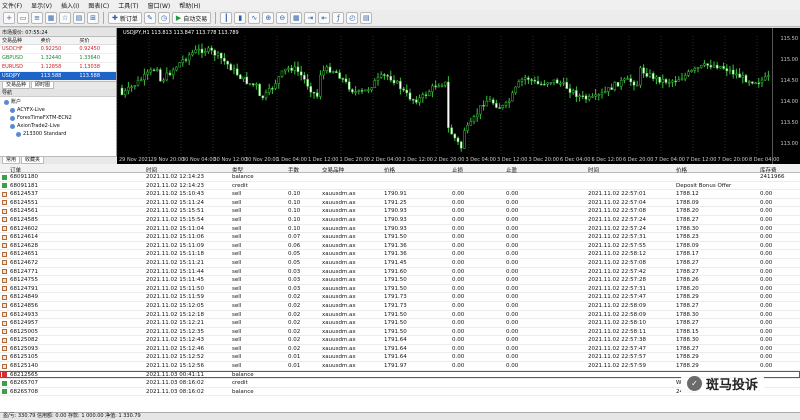  Describe the element at coordinates (240, 18) in the screenshot. I see `candle-chart-button: ▮` at that location.